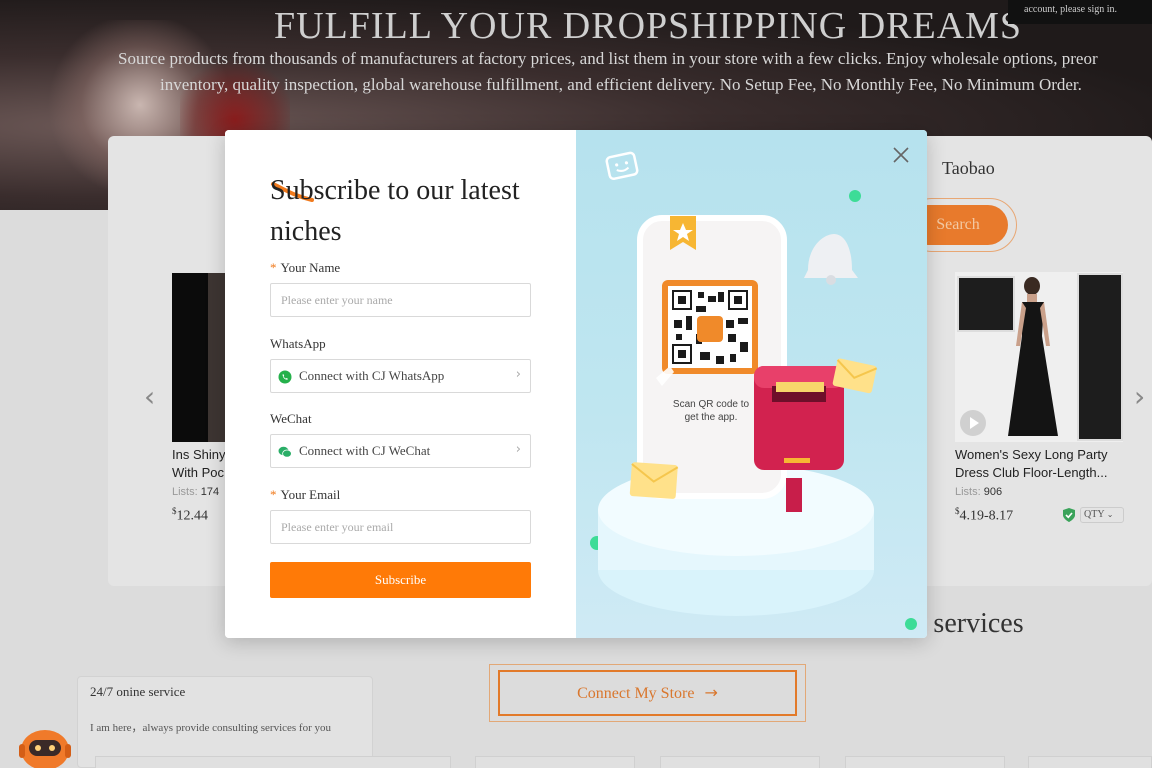 The image size is (1152, 768). What do you see at coordinates (198, 473) in the screenshot?
I see `product-name-line-2: With Poc` at bounding box center [198, 473].